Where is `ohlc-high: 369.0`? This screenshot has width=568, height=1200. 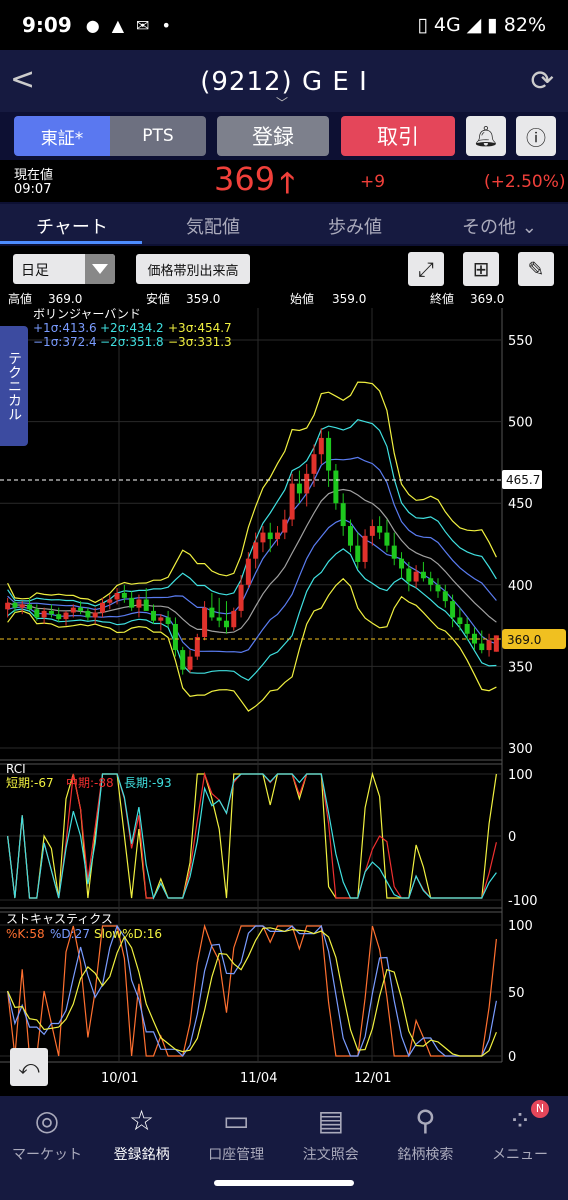 ohlc-high: 369.0 is located at coordinates (65, 299).